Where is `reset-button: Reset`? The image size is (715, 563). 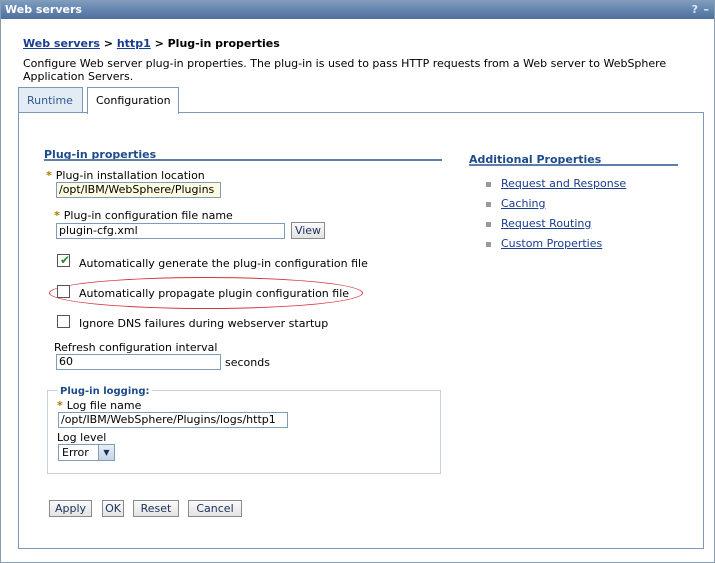 reset-button: Reset is located at coordinates (156, 508).